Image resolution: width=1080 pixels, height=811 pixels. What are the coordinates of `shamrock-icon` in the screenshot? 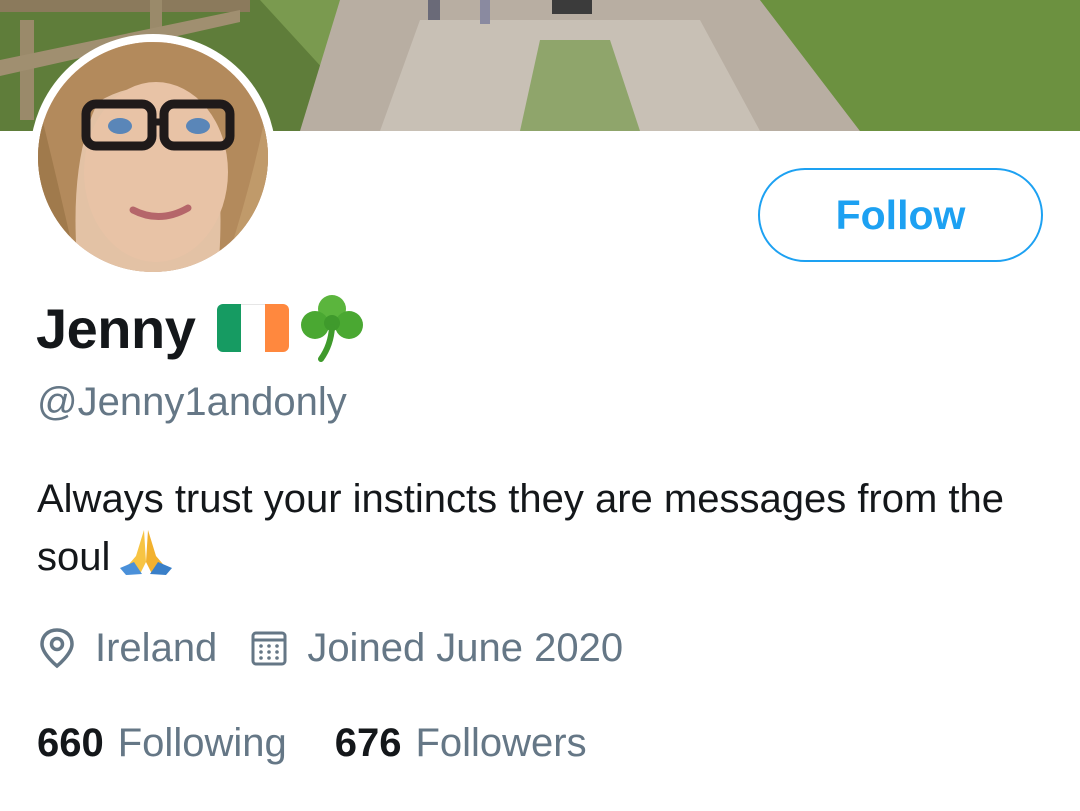 It's located at (332, 328).